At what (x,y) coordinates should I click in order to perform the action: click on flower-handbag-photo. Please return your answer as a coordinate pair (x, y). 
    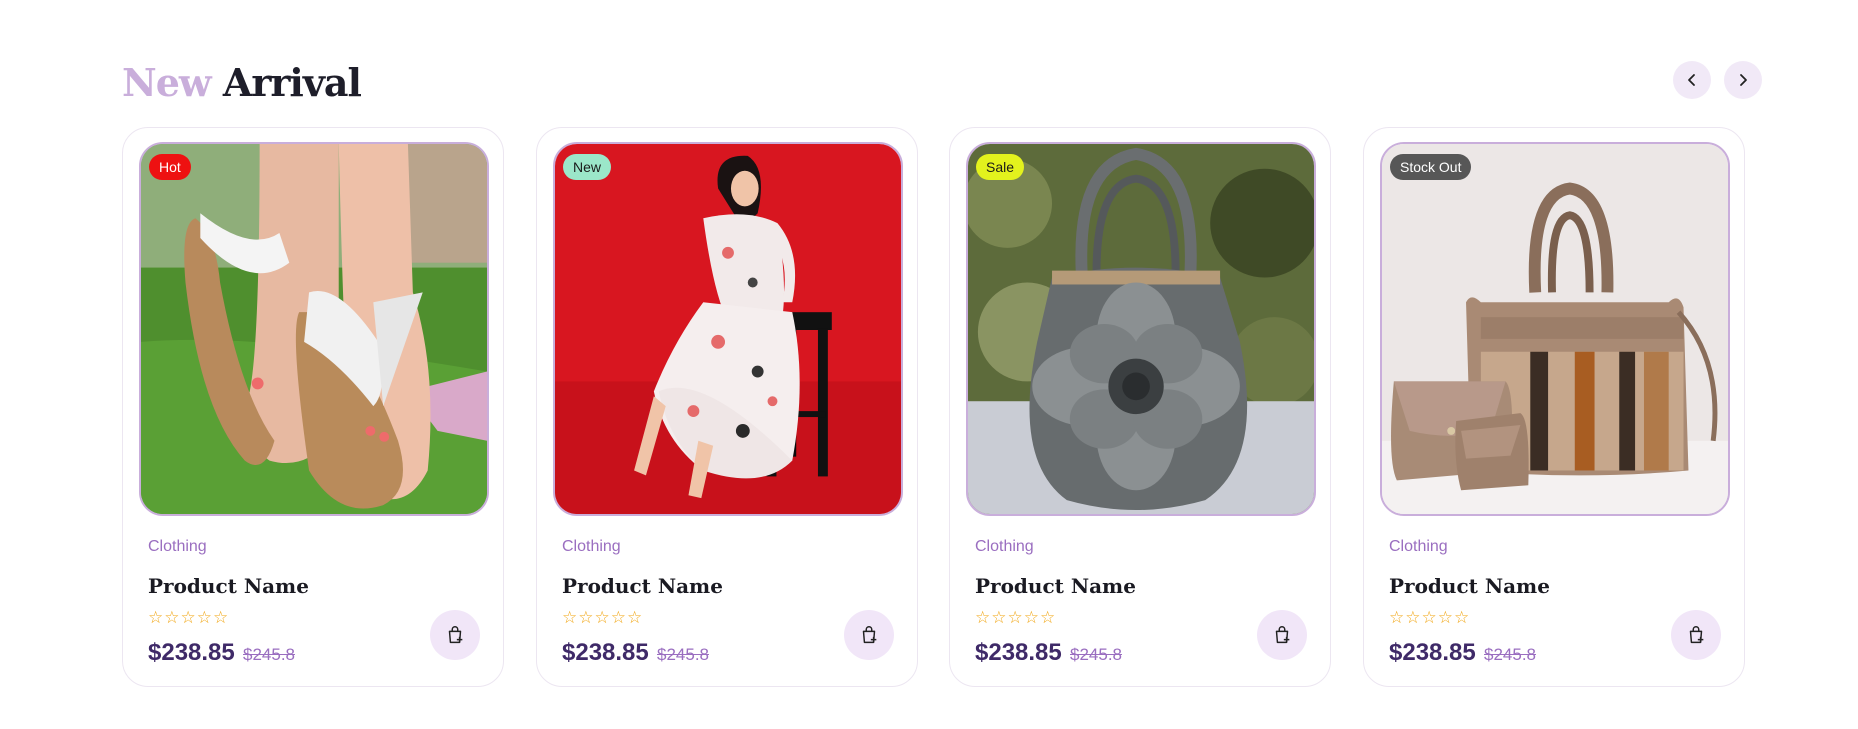
    Looking at the image, I should click on (1141, 329).